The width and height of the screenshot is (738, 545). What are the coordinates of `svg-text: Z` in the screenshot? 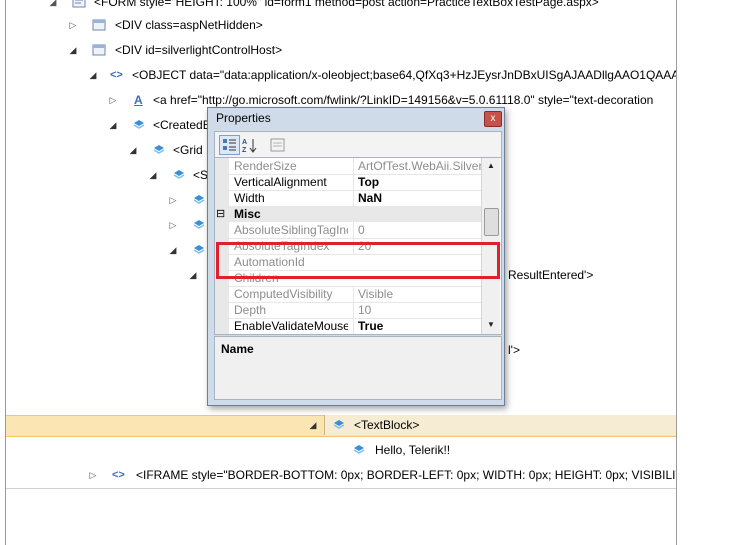 It's located at (244, 150).